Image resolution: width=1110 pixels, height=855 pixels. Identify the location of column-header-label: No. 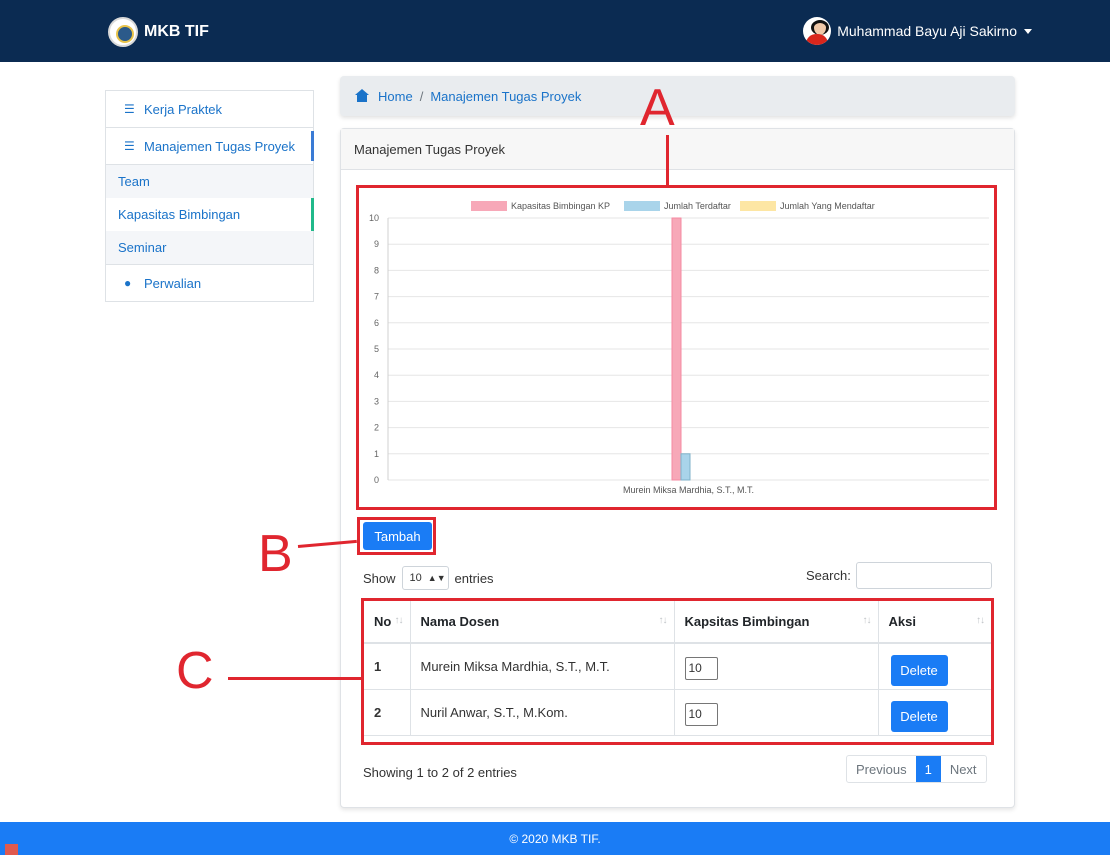
(383, 621).